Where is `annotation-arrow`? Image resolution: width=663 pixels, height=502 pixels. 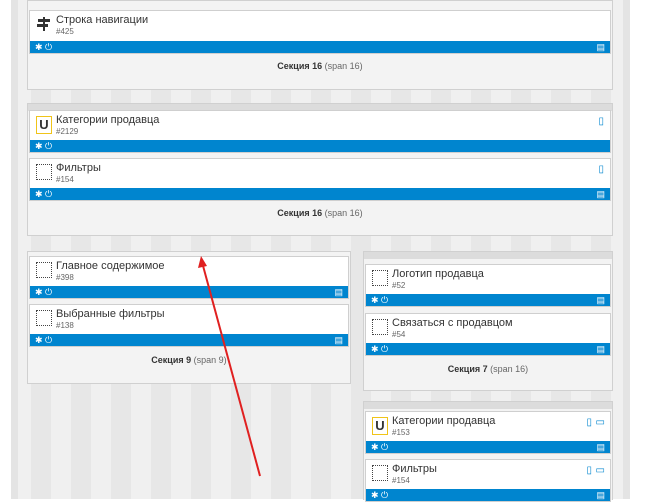
annotation-arrow is located at coordinates (229, 366).